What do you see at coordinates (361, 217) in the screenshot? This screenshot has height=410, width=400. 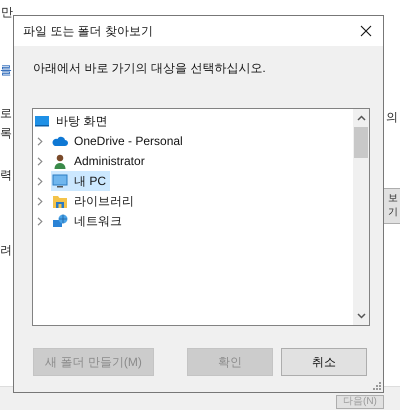 I see `scrollbar` at bounding box center [361, 217].